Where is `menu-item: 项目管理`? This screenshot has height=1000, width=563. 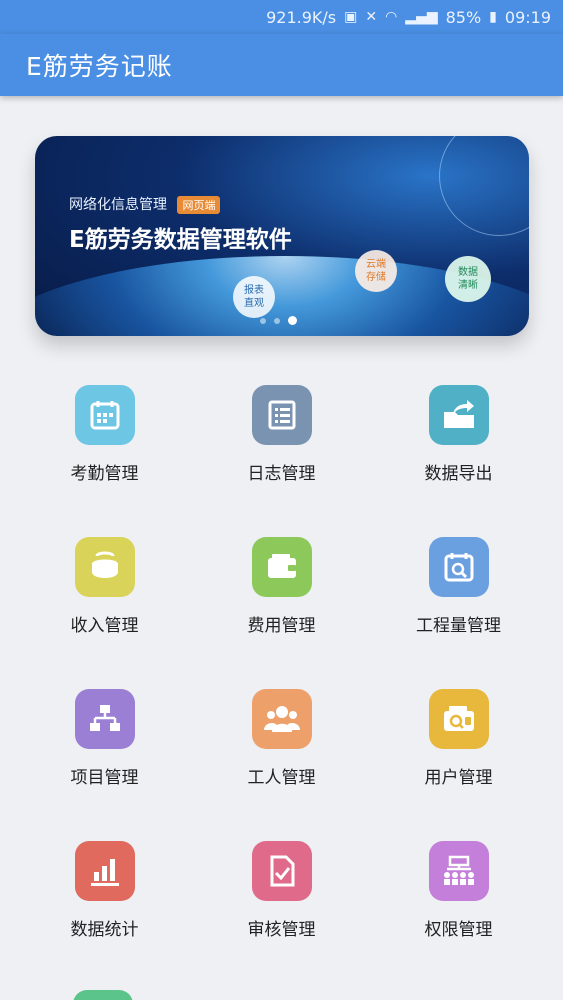 menu-item: 项目管理 is located at coordinates (104, 750).